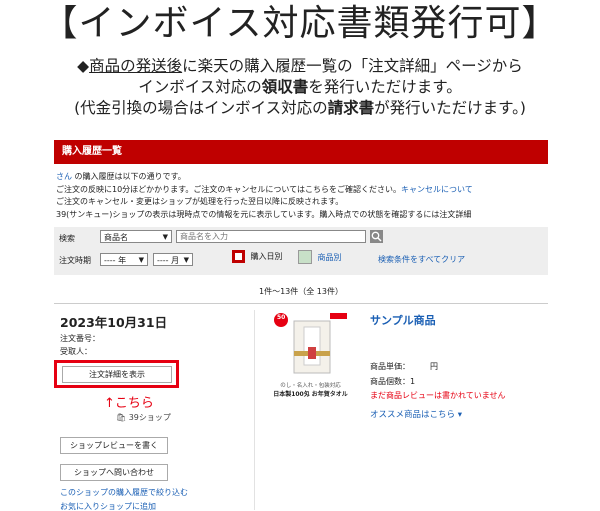 The height and width of the screenshot is (511, 600). Describe the element at coordinates (129, 403) in the screenshot. I see `arrow-note: ↑こちら` at that location.